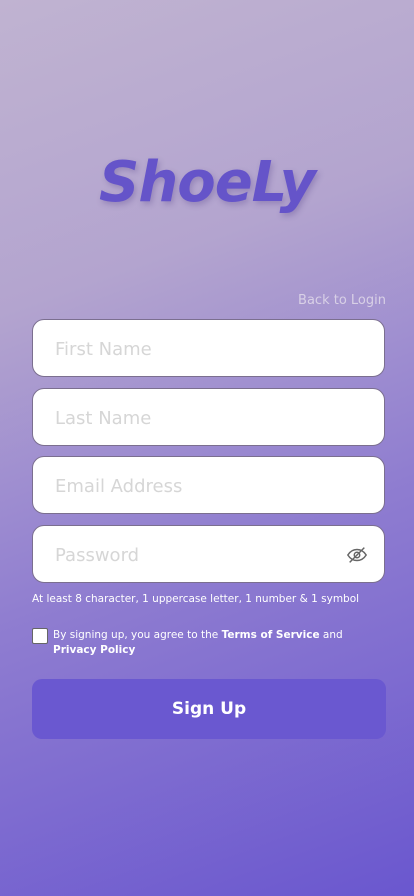 This screenshot has width=414, height=896. What do you see at coordinates (137, 635) in the screenshot?
I see `terms-prefix: By signing up, you agree to the` at bounding box center [137, 635].